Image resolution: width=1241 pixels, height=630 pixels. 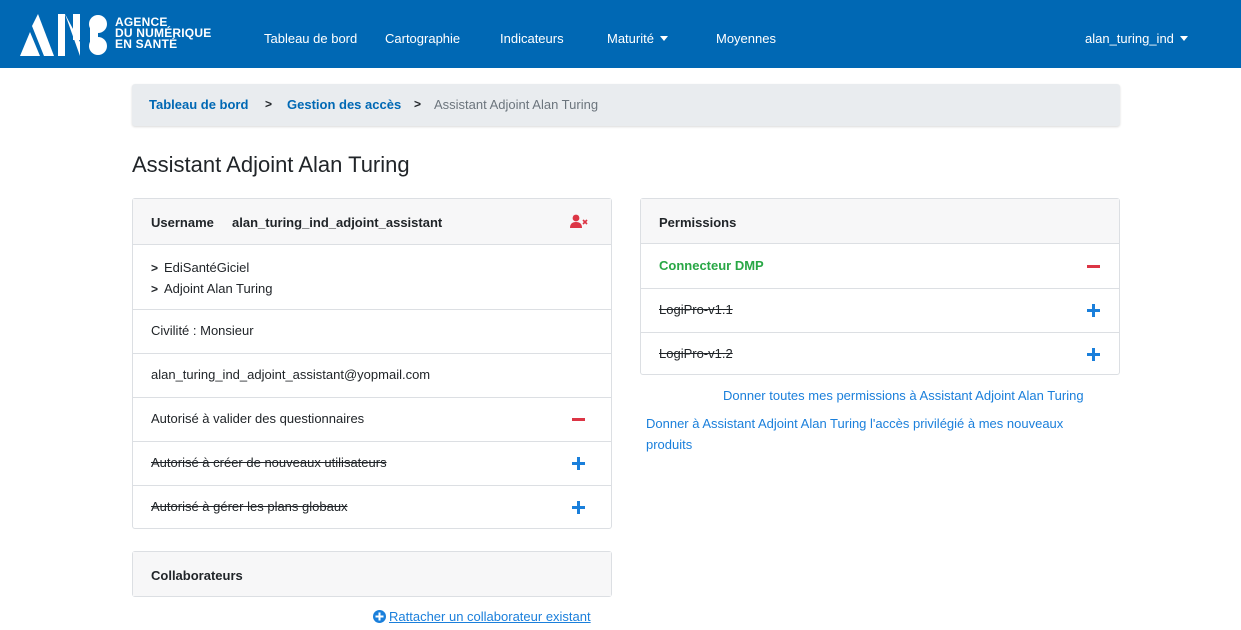 What do you see at coordinates (696, 353) in the screenshot?
I see `permission-label: LogiPro-v1.2` at bounding box center [696, 353].